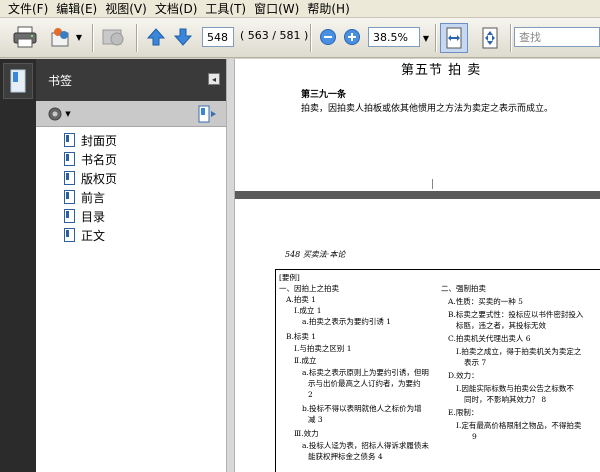 The height and width of the screenshot is (472, 600). What do you see at coordinates (347, 321) in the screenshot?
I see `outline-line: a.拍卖之表示为要约引诱 1` at bounding box center [347, 321].